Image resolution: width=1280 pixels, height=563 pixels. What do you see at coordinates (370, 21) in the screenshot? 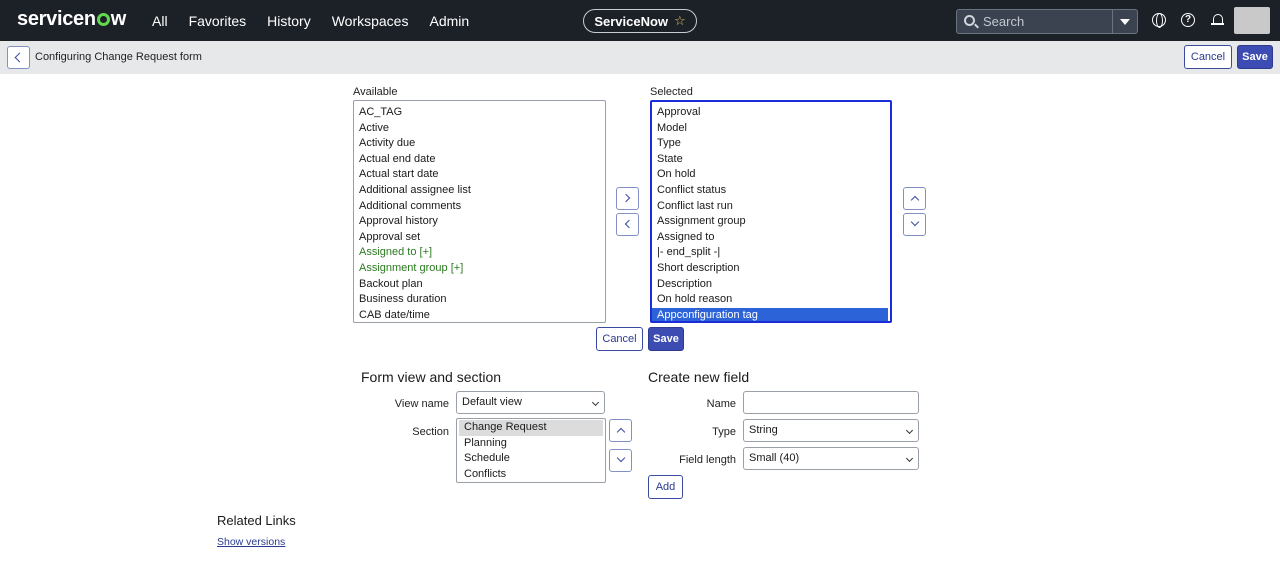
I see `nav-workspaces: Workspaces` at bounding box center [370, 21].